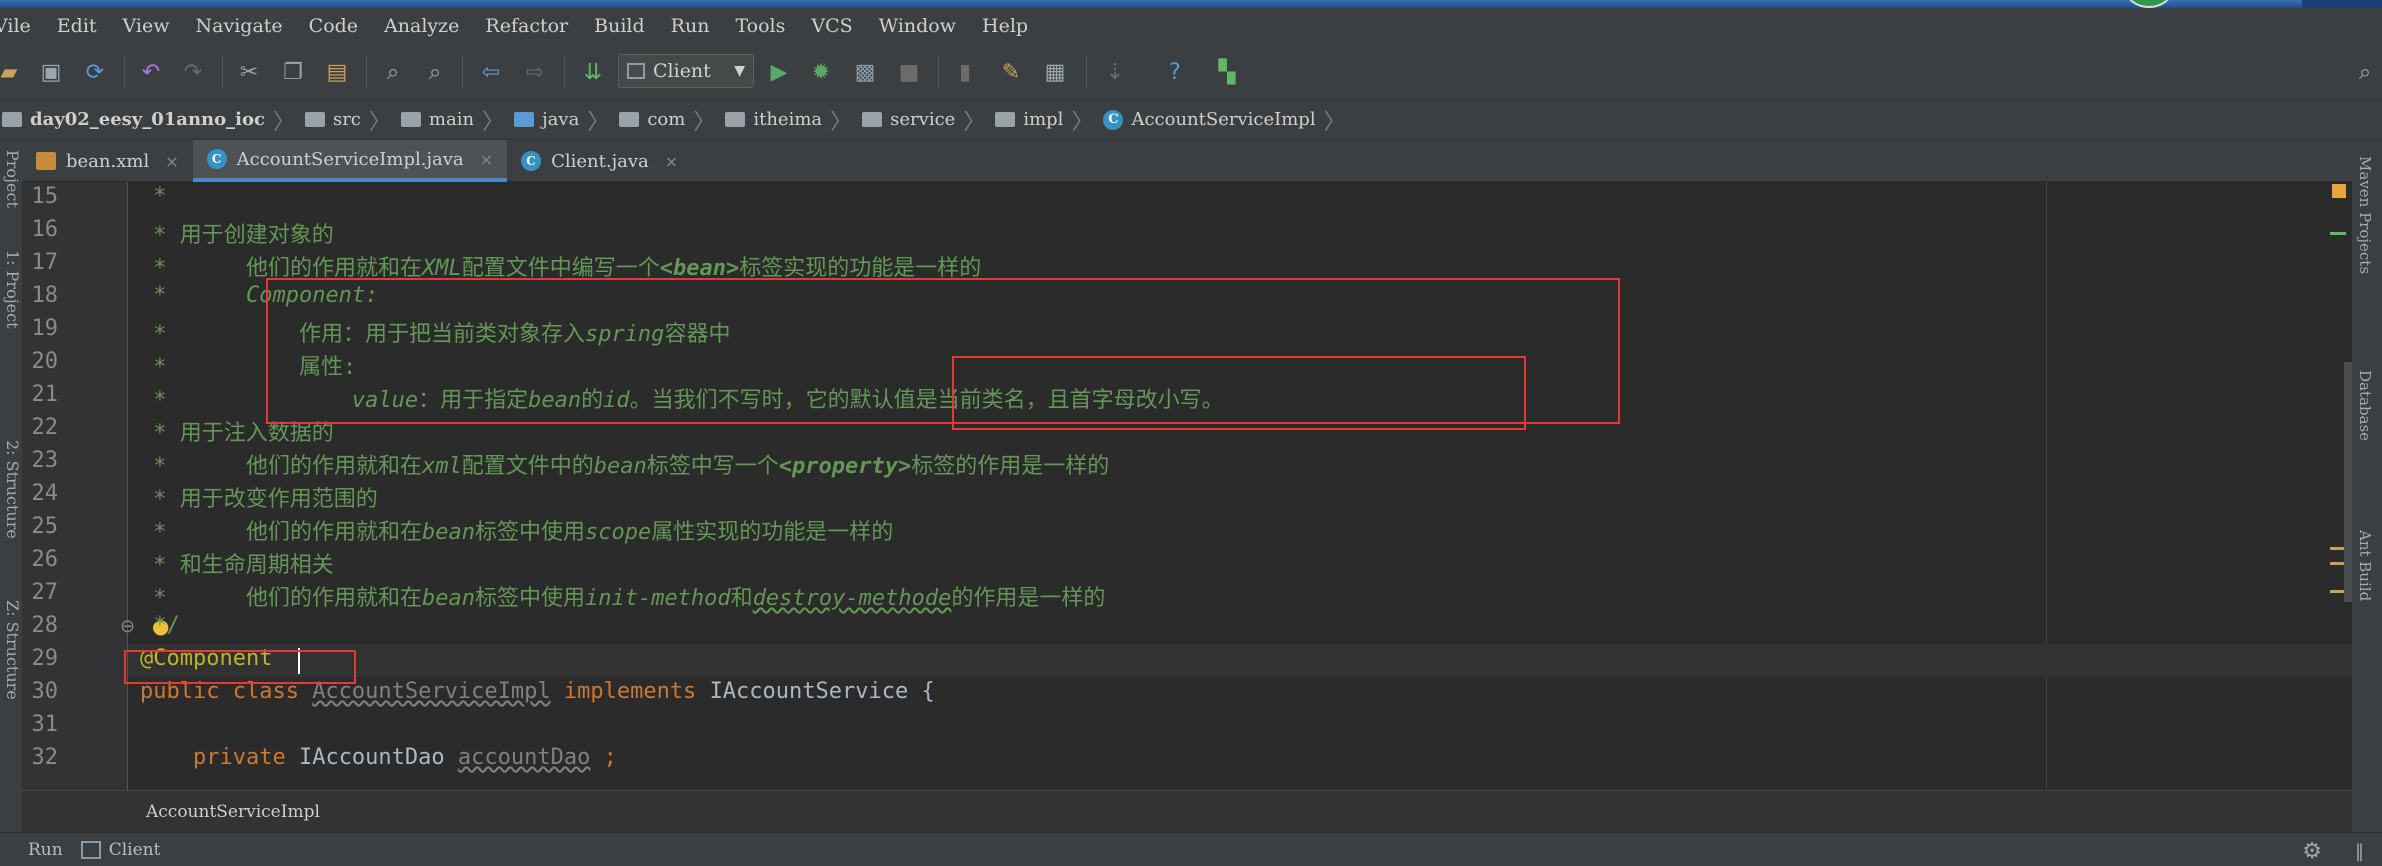 This screenshot has width=2382, height=866. What do you see at coordinates (2365, 405) in the screenshot?
I see `tool-window-database: Database` at bounding box center [2365, 405].